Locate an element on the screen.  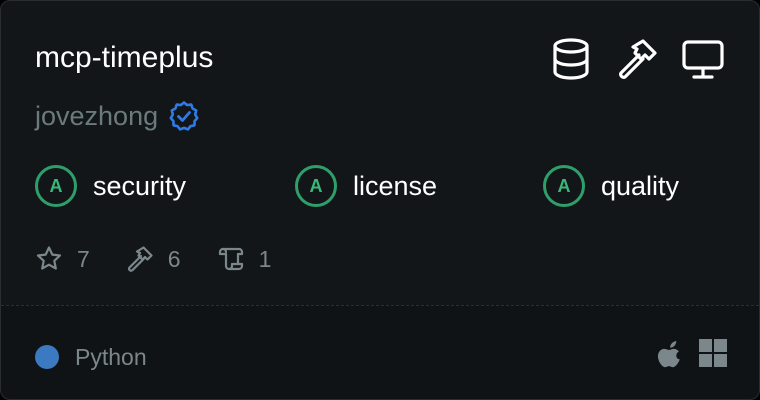
capability-icons is located at coordinates (637, 59).